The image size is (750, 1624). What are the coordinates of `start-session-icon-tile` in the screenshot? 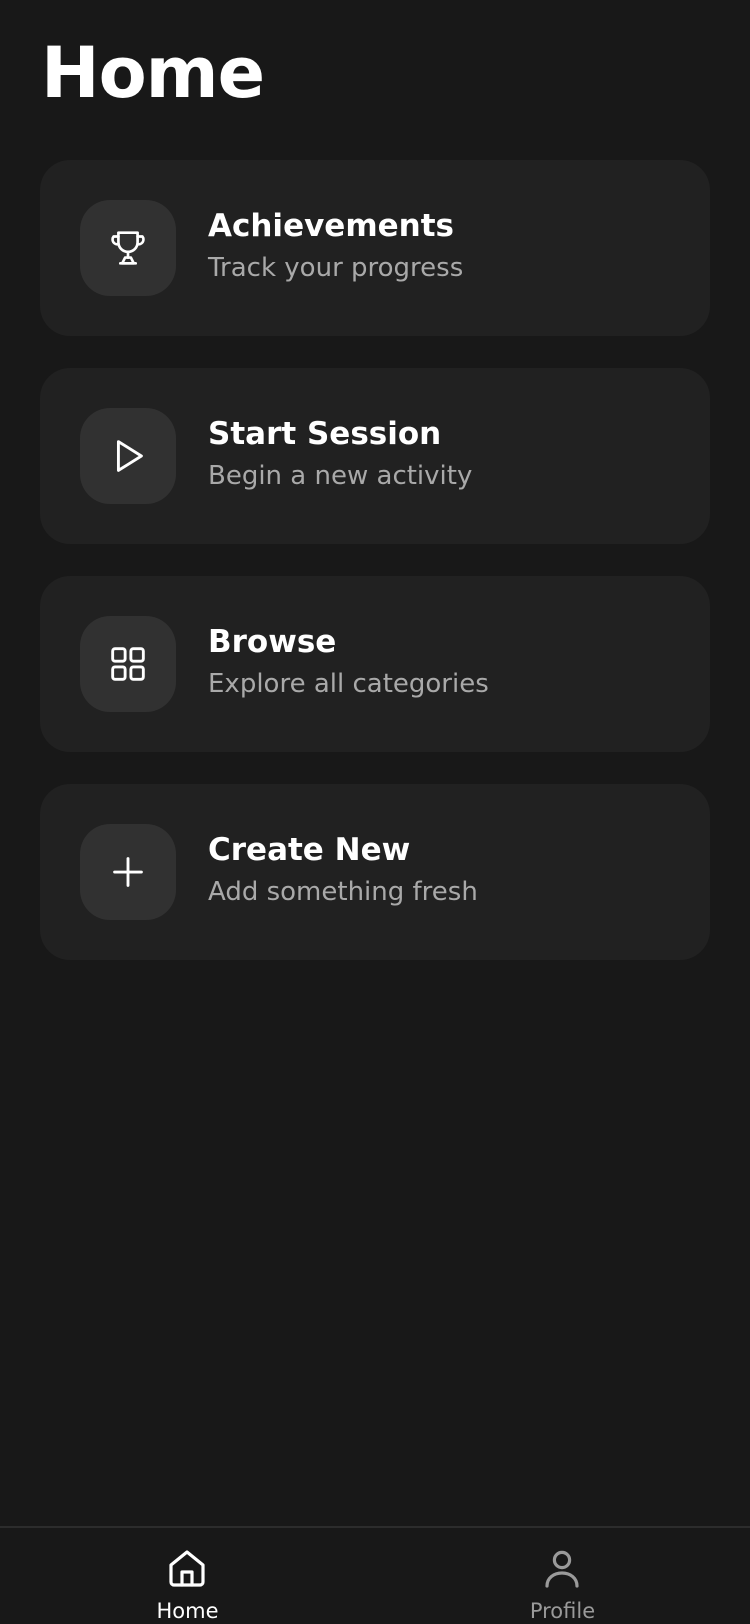 It's located at (128, 456).